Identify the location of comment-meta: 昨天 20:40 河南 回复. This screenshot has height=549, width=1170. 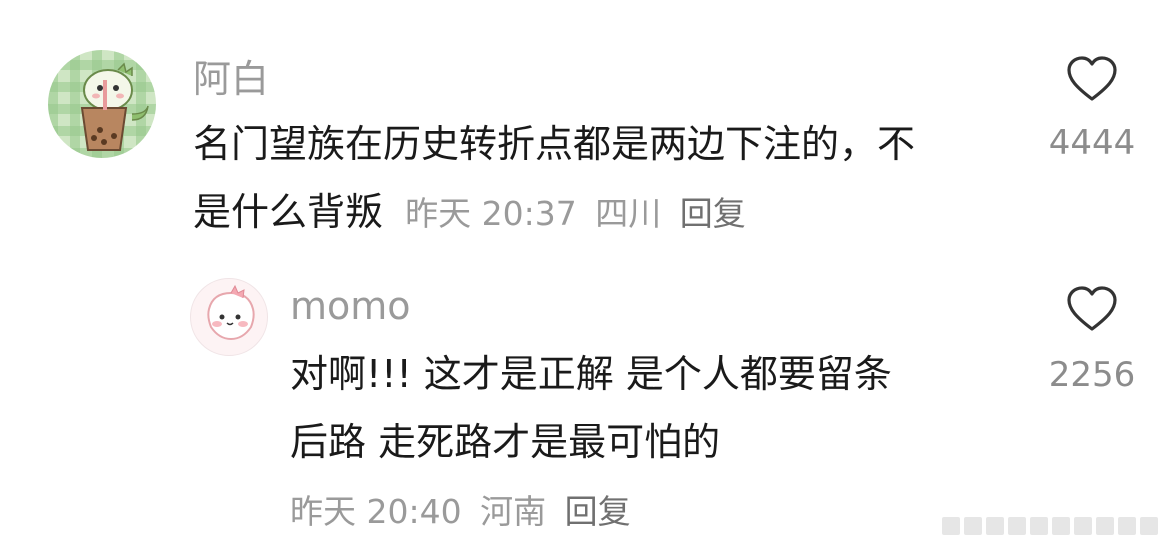
(464, 509).